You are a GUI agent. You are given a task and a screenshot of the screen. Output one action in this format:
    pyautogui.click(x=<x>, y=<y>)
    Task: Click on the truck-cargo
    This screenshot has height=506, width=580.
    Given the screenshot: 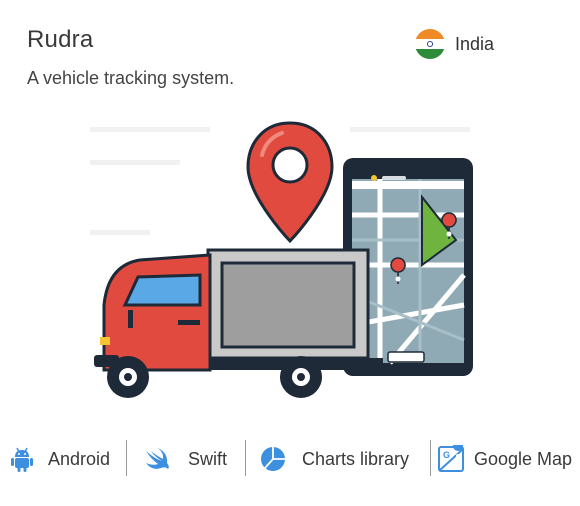 What is the action you would take?
    pyautogui.click(x=294, y=309)
    